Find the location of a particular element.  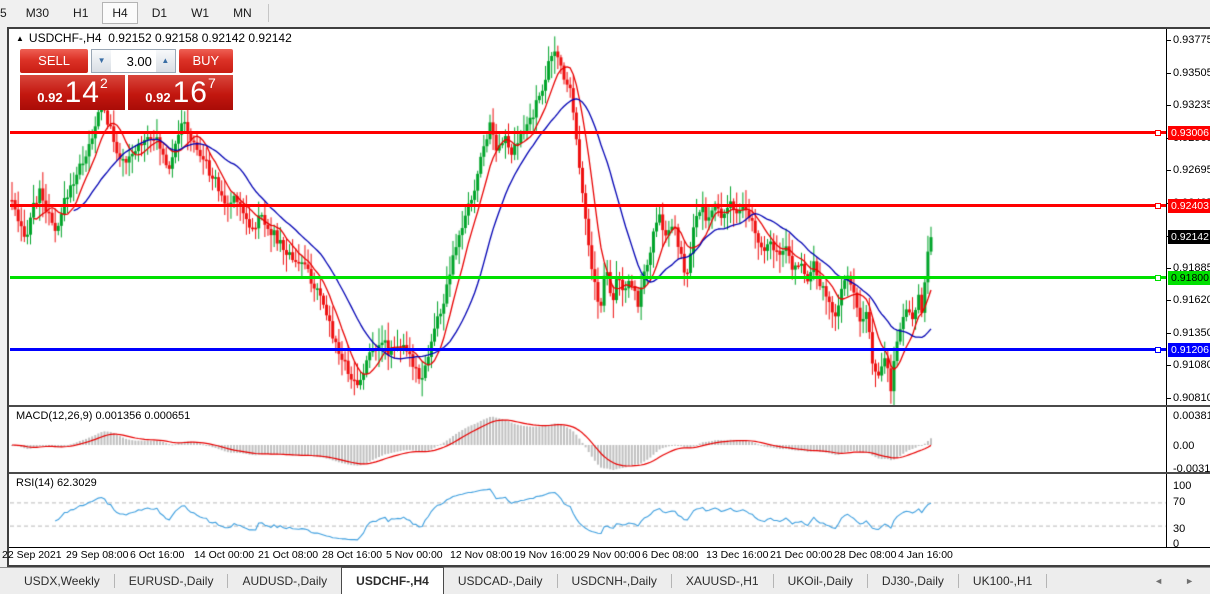

macd-rsi-separator is located at coordinates (609, 473).